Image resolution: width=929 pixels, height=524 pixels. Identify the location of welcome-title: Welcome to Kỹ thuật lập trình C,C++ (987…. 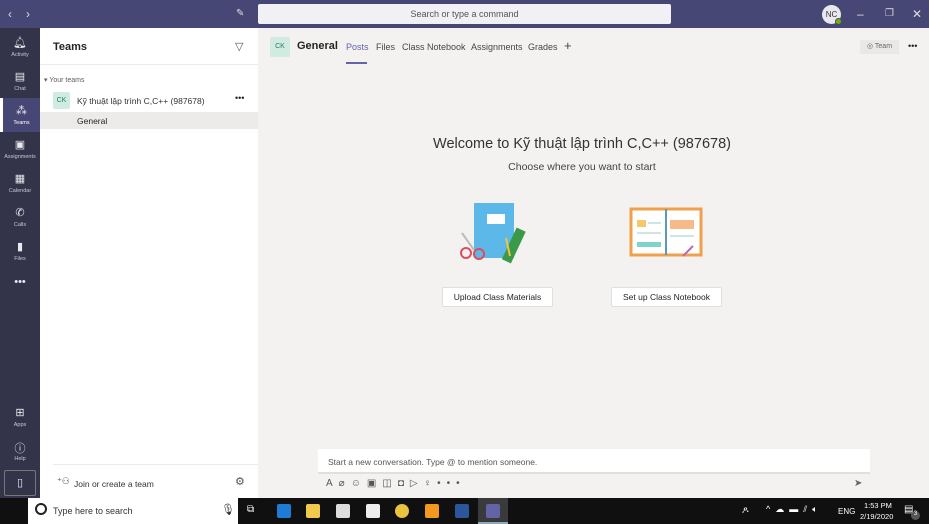
(582, 144).